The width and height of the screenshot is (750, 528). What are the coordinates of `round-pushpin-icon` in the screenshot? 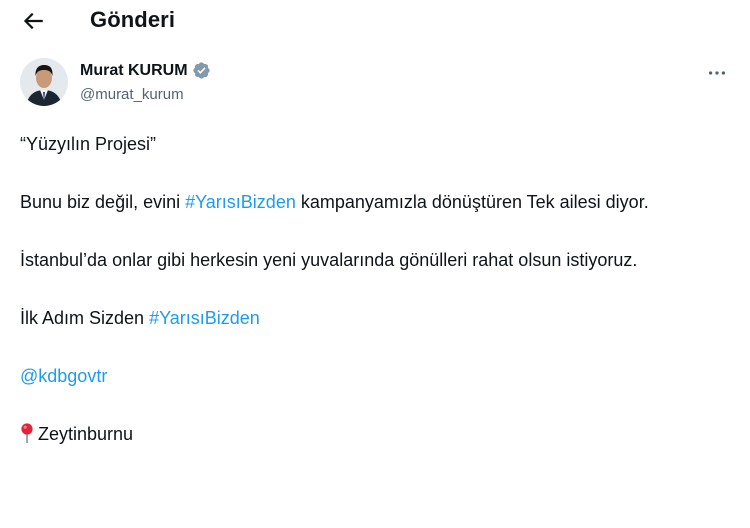 It's located at (27, 433).